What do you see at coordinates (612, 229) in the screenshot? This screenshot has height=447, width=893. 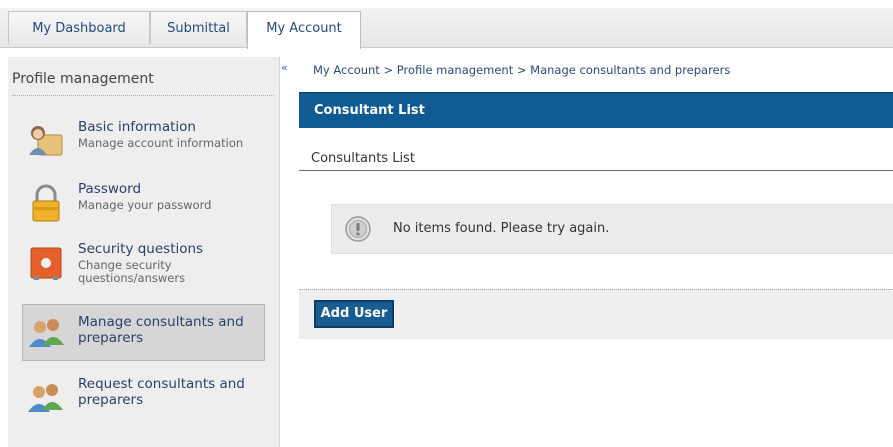 I see `empty-notice: No items found. Please try again.` at bounding box center [612, 229].